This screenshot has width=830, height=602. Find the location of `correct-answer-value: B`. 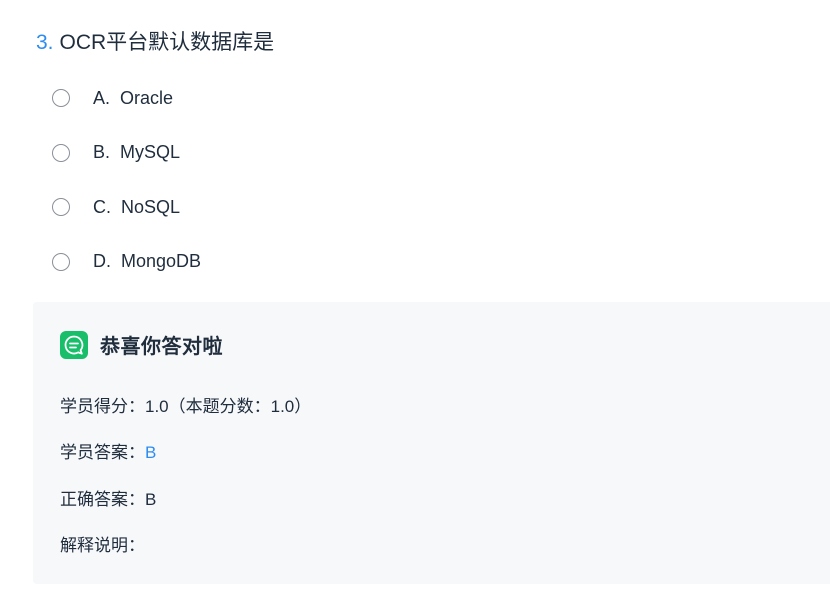

correct-answer-value: B is located at coordinates (151, 499).